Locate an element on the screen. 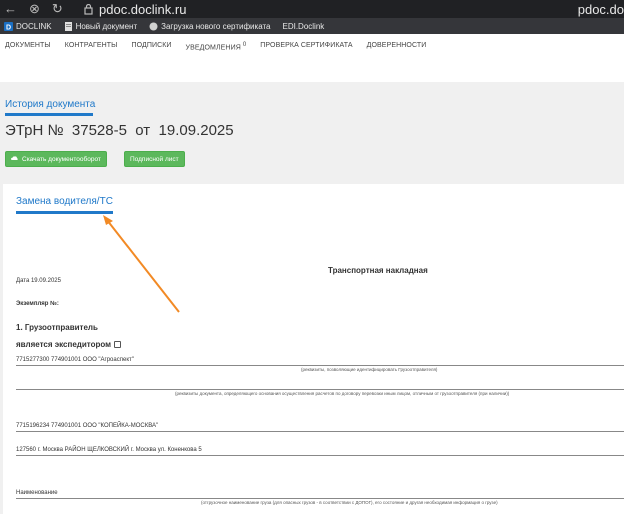 This screenshot has height=514, width=624. address-bar: pdoc.doclink.ru is located at coordinates (135, 9).